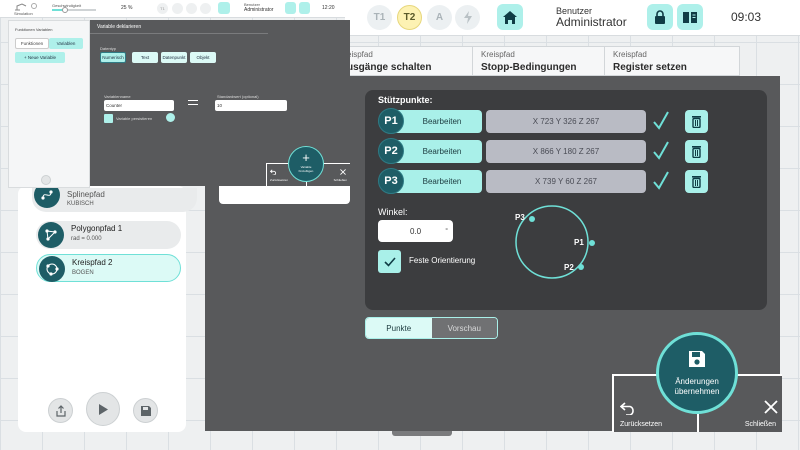 Image resolution: width=800 pixels, height=450 pixels. Describe the element at coordinates (203, 57) in the screenshot. I see `overlay-type-object: Objekt` at that location.